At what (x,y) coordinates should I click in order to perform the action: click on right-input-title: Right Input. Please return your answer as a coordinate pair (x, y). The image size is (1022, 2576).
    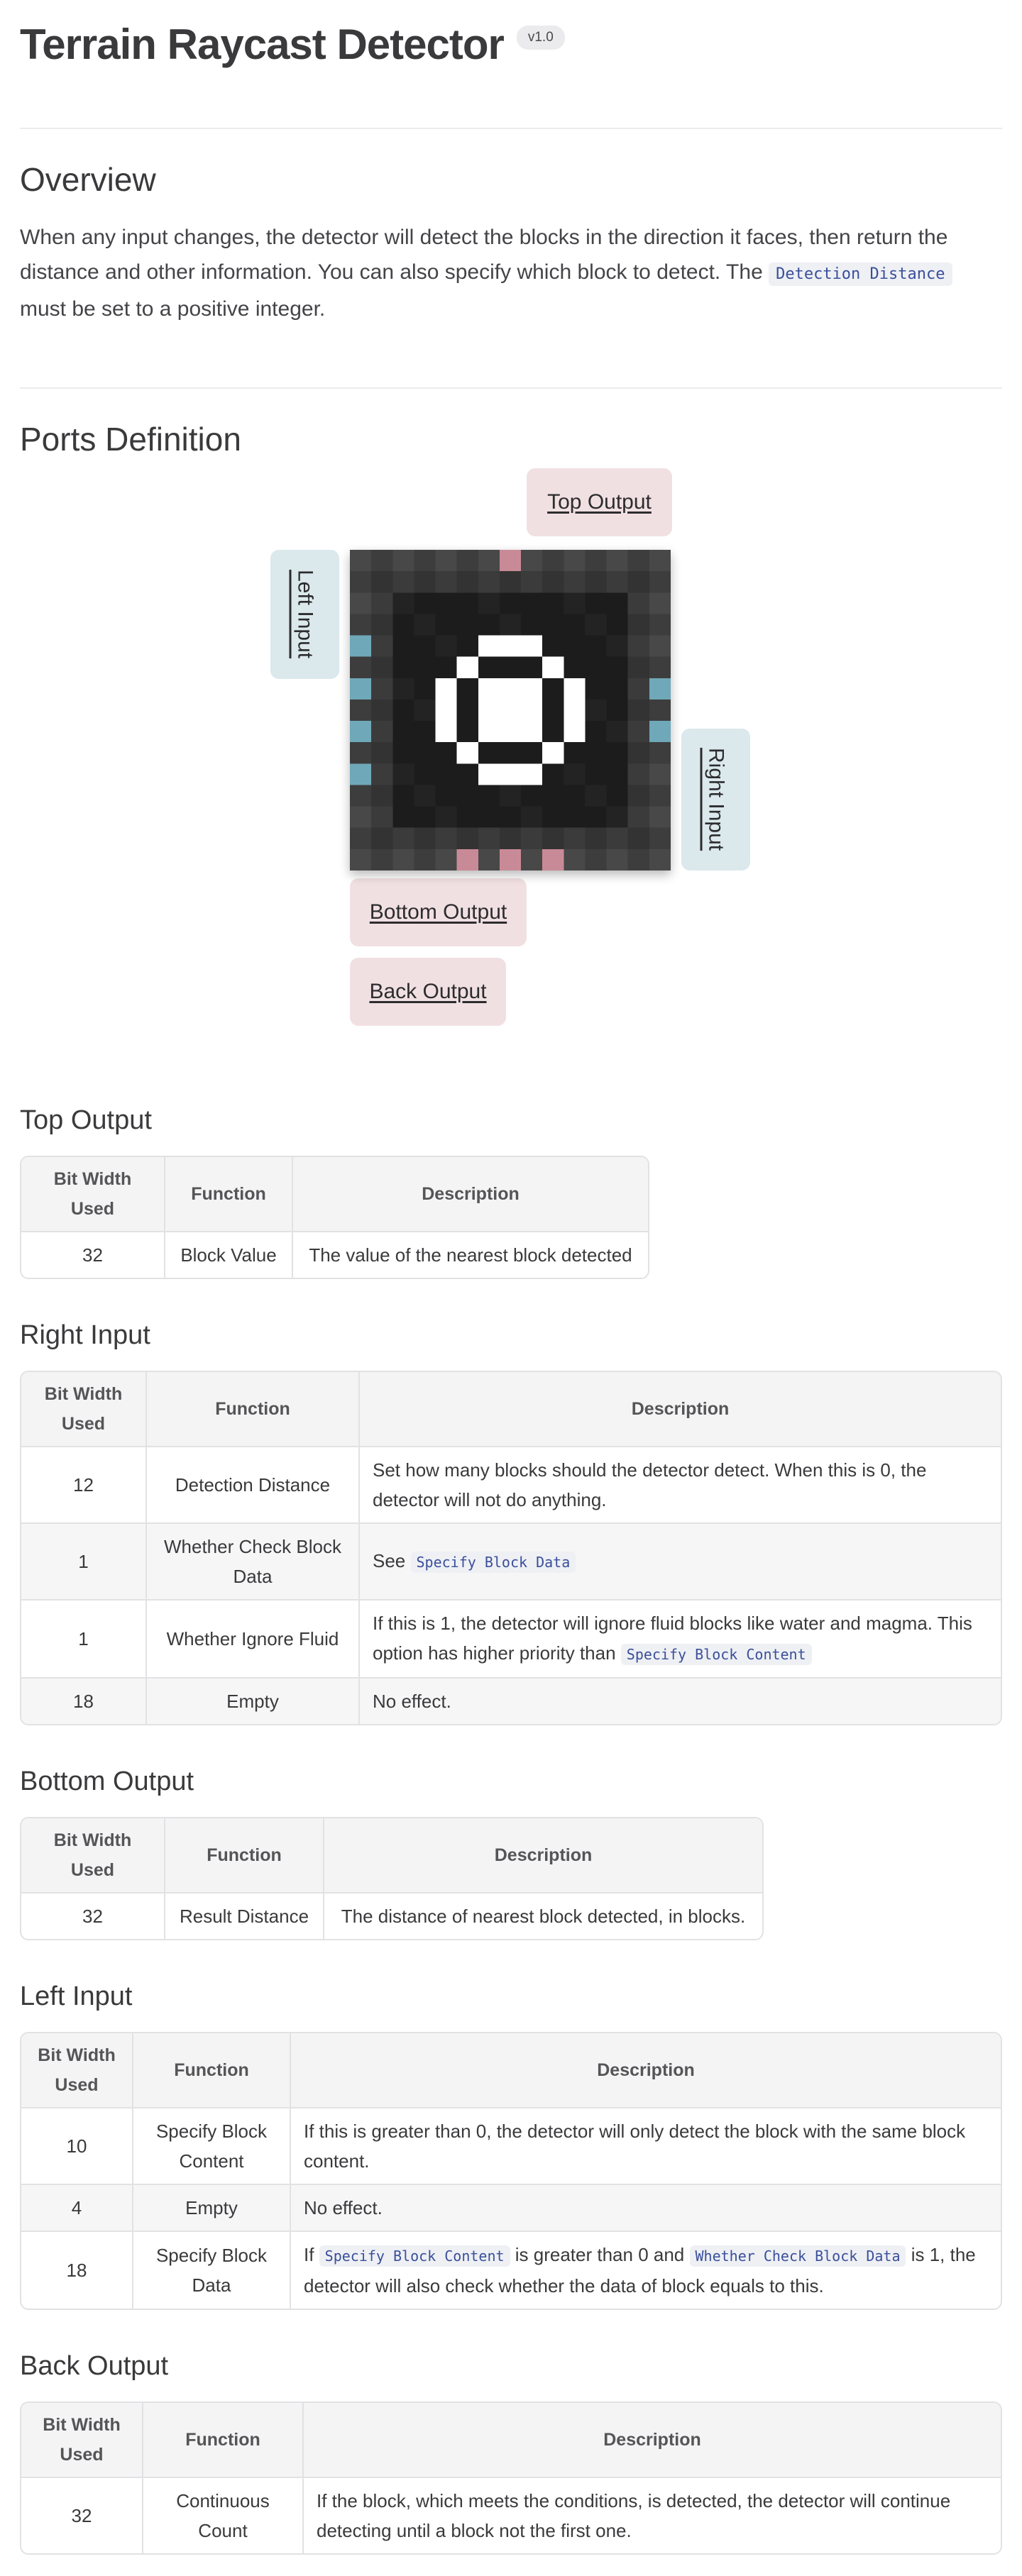
    Looking at the image, I should click on (85, 1335).